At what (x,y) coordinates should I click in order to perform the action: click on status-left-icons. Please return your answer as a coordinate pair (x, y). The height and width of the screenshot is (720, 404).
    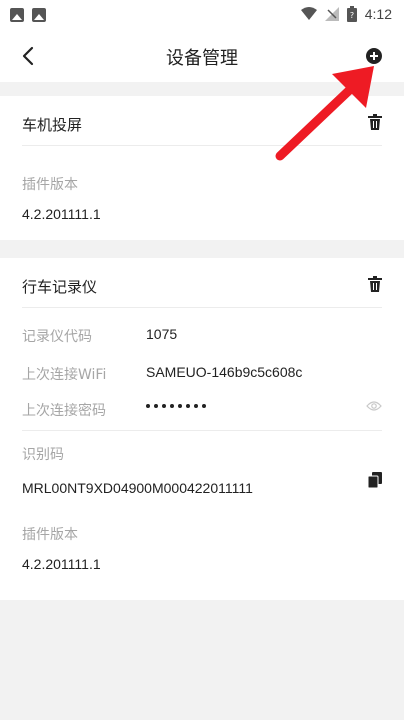
    Looking at the image, I should click on (28, 15).